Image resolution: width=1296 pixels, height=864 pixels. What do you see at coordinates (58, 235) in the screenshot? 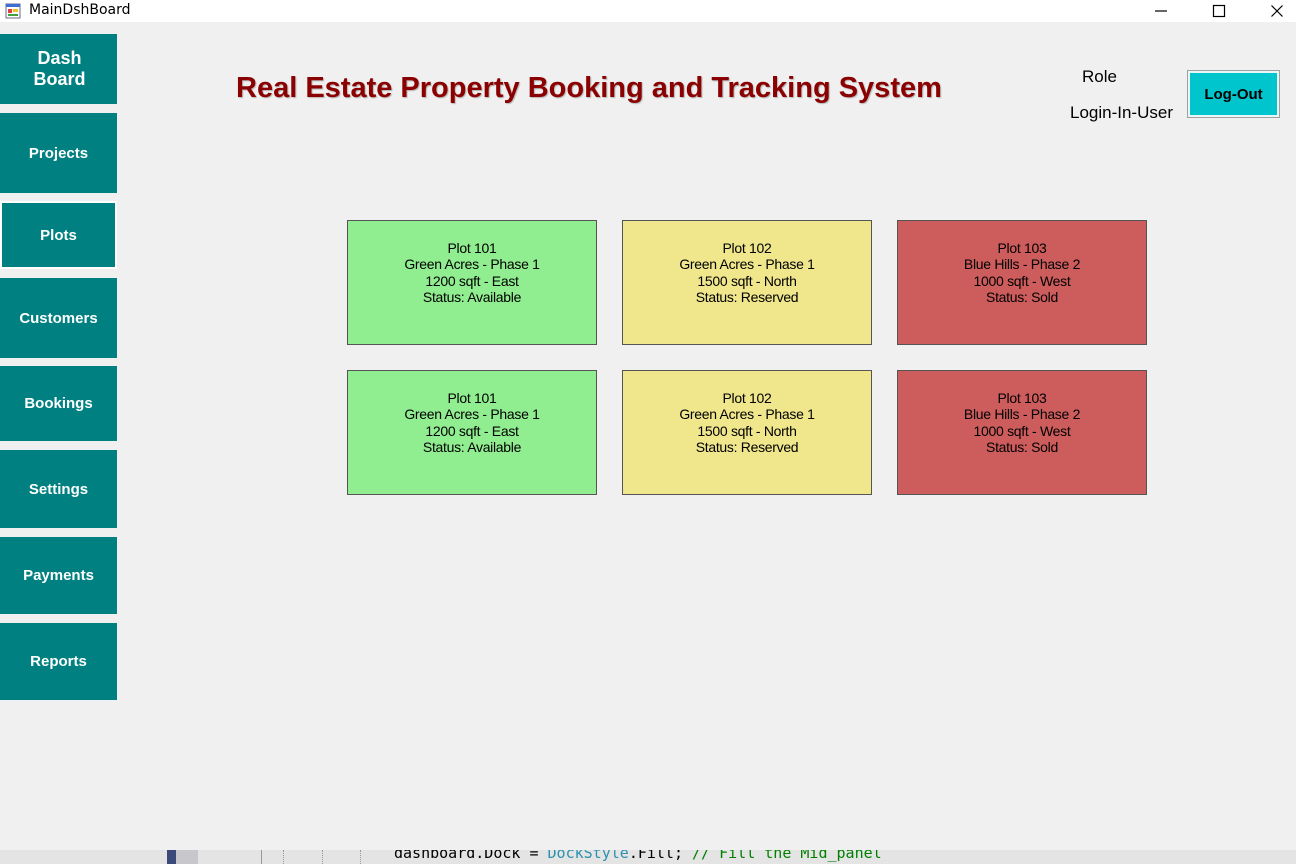
I see `sidebar-item-plots: Plots` at bounding box center [58, 235].